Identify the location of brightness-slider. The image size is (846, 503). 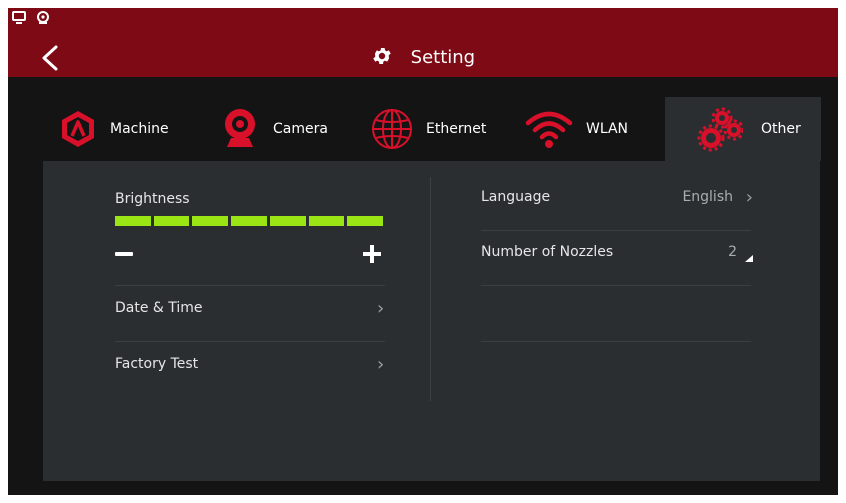
(249, 221).